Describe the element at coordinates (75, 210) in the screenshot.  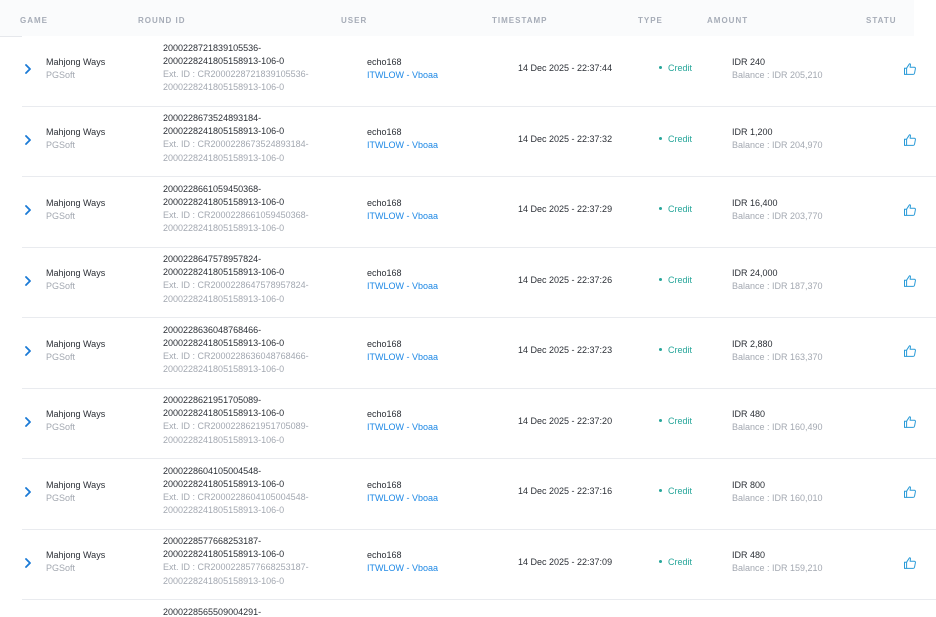
I see `game-cell: Mahjong Ways PGSoft` at that location.